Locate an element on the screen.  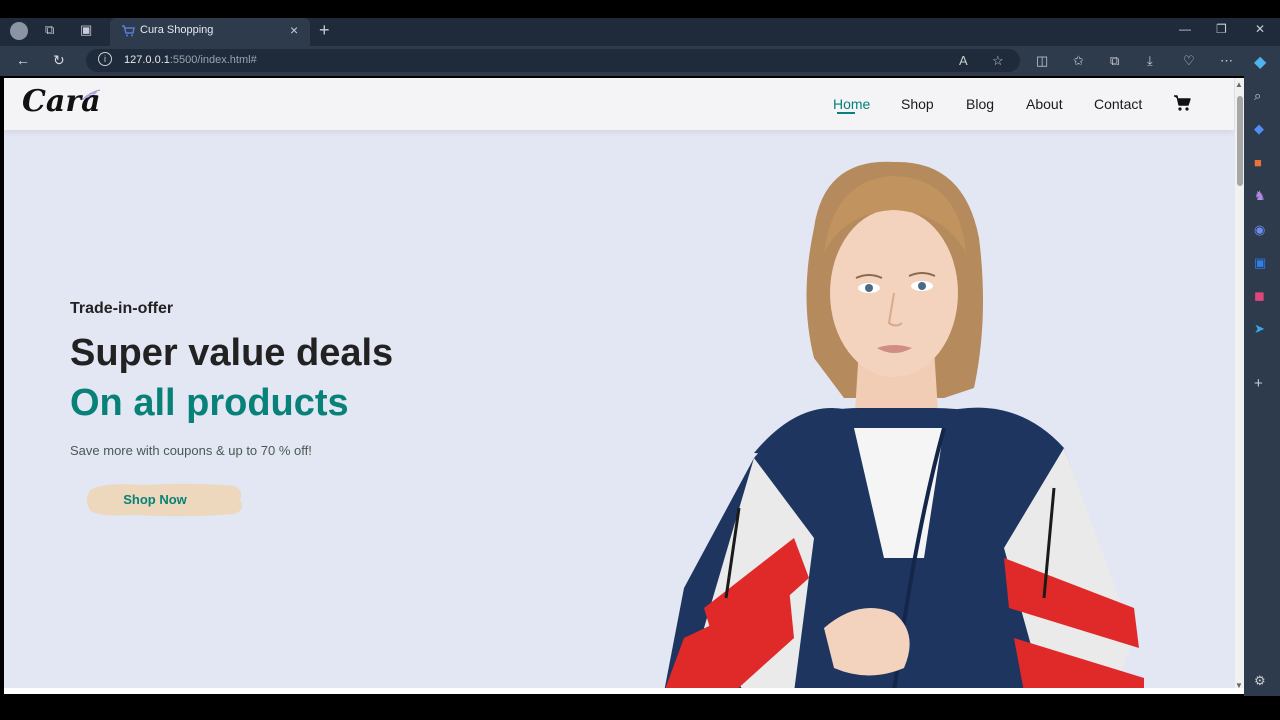
site-header: Cara Home Shop Blog About Contact is located at coordinates (619, 104).